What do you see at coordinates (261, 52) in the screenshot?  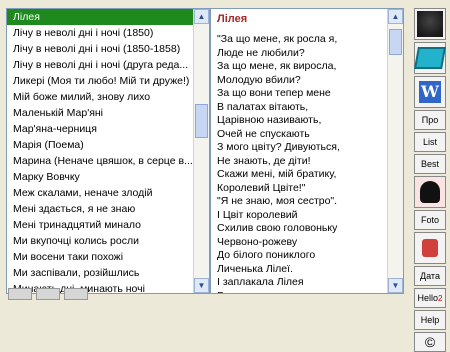 I see `poem-line: Люде не любили?` at bounding box center [261, 52].